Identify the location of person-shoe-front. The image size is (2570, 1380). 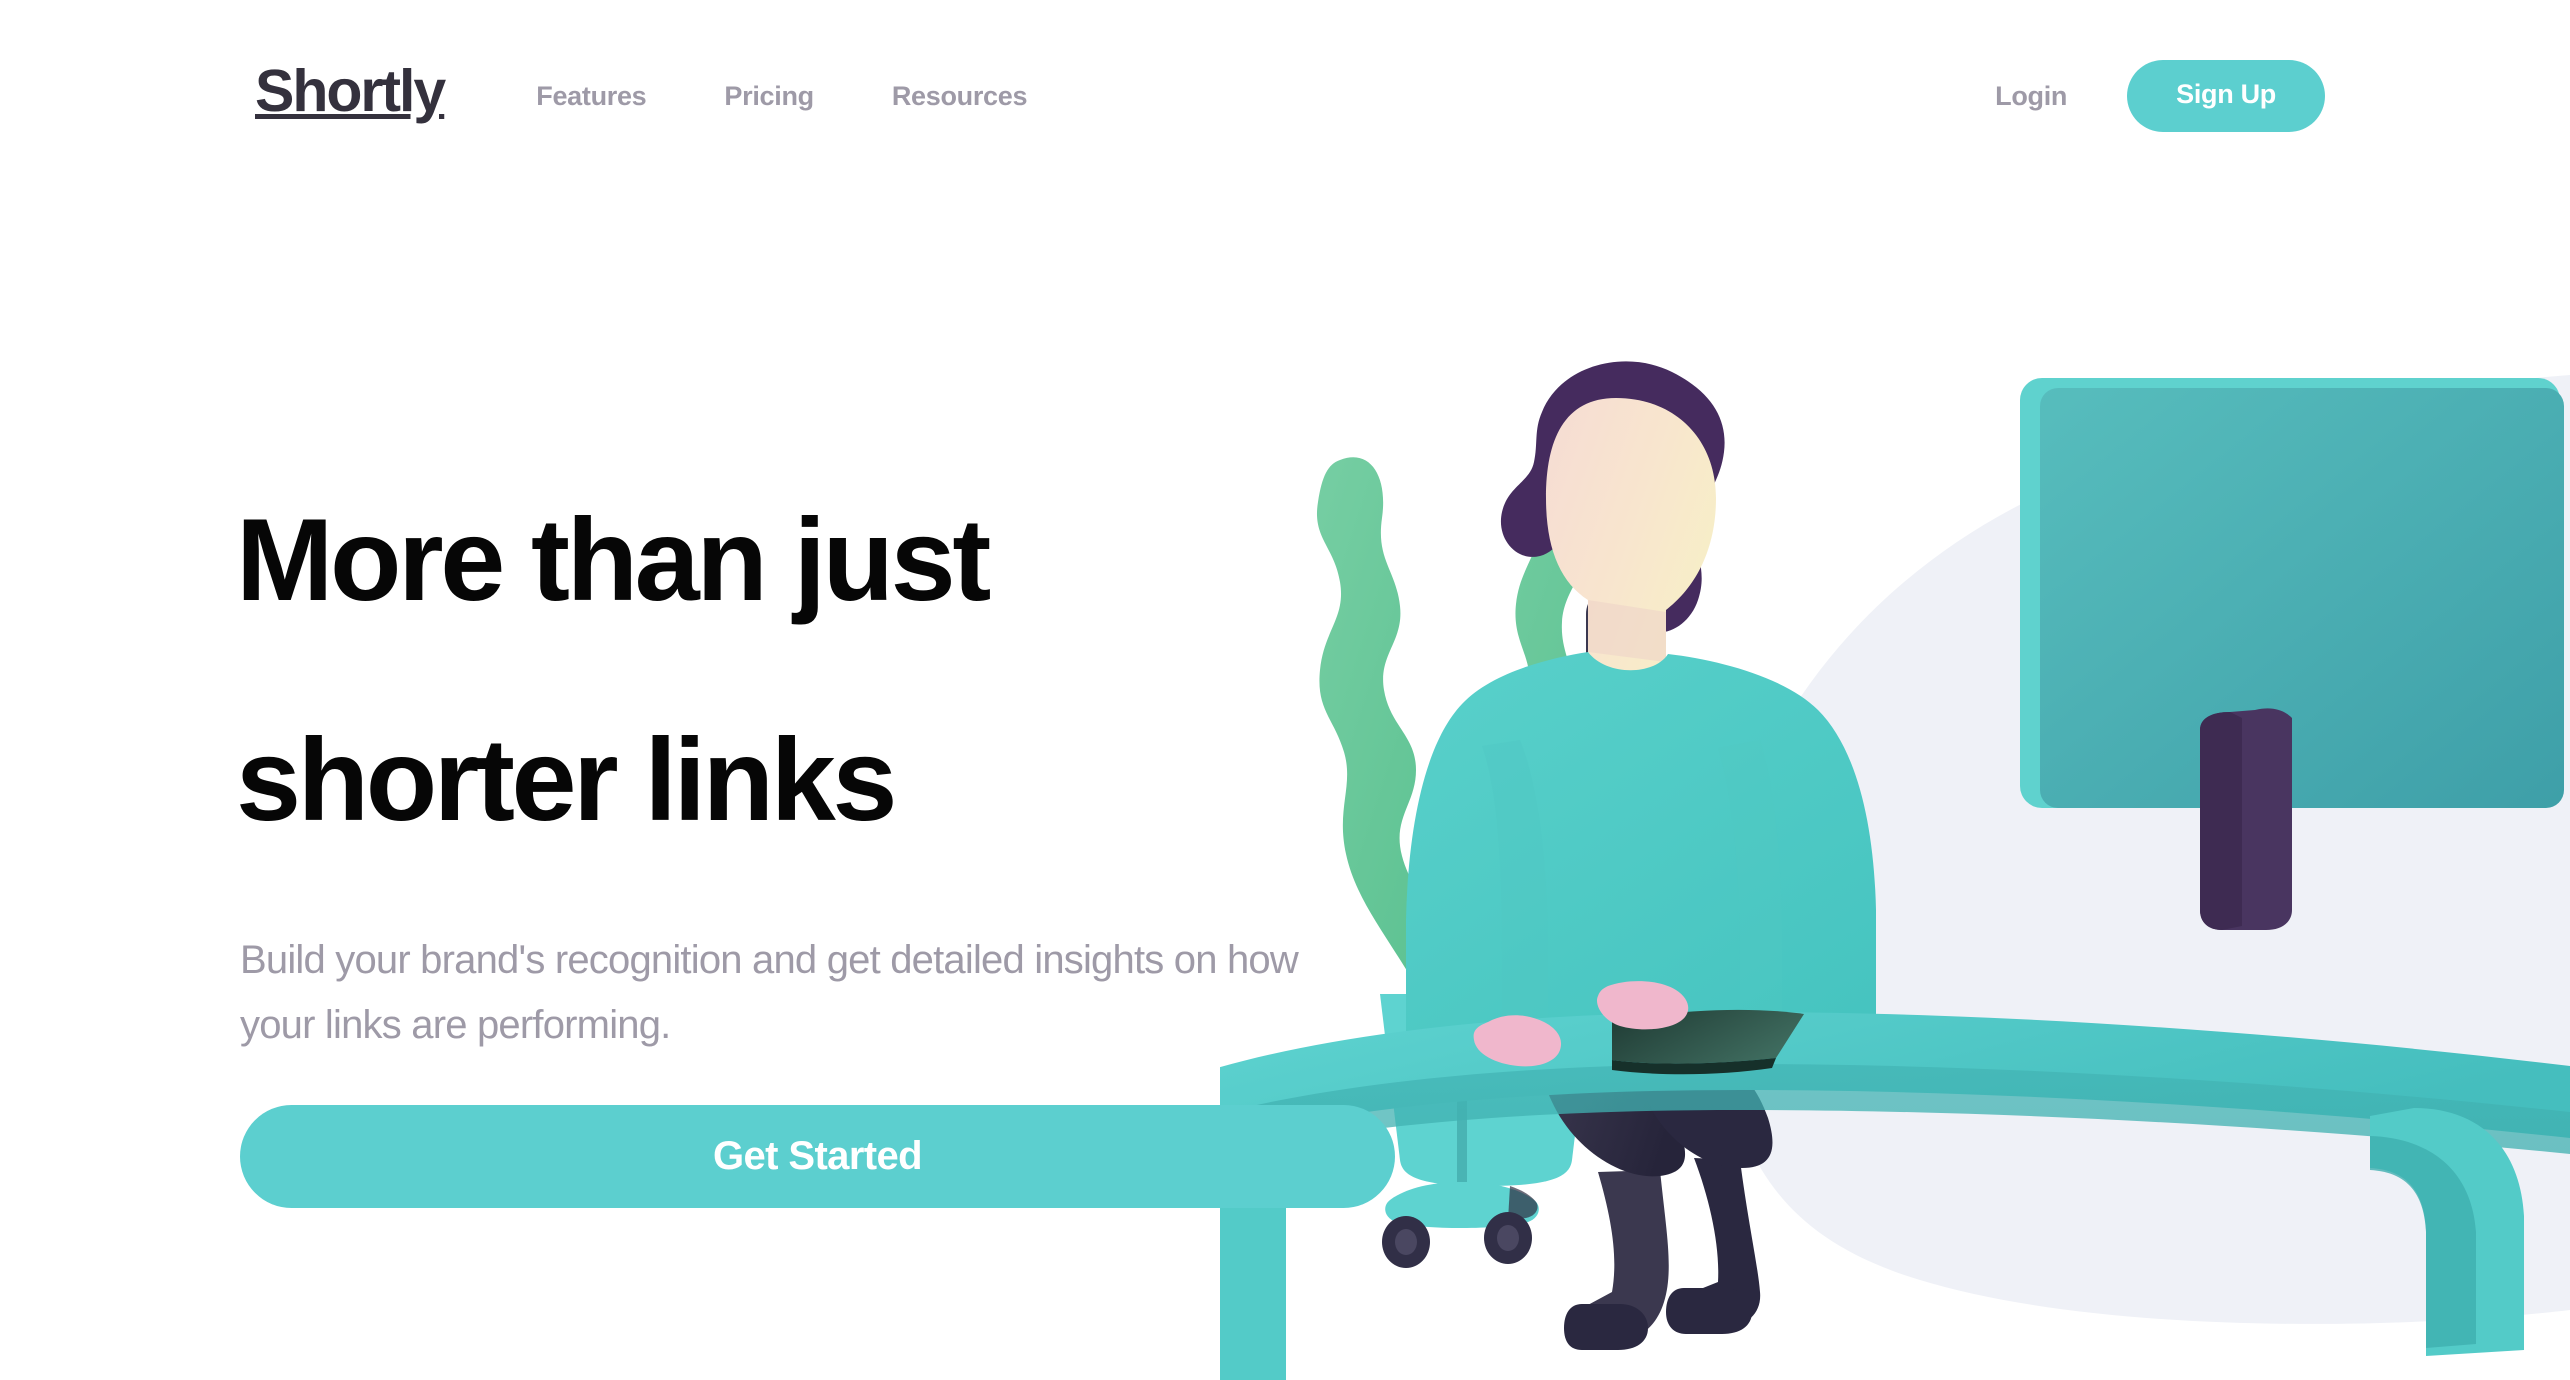
(1709, 1311).